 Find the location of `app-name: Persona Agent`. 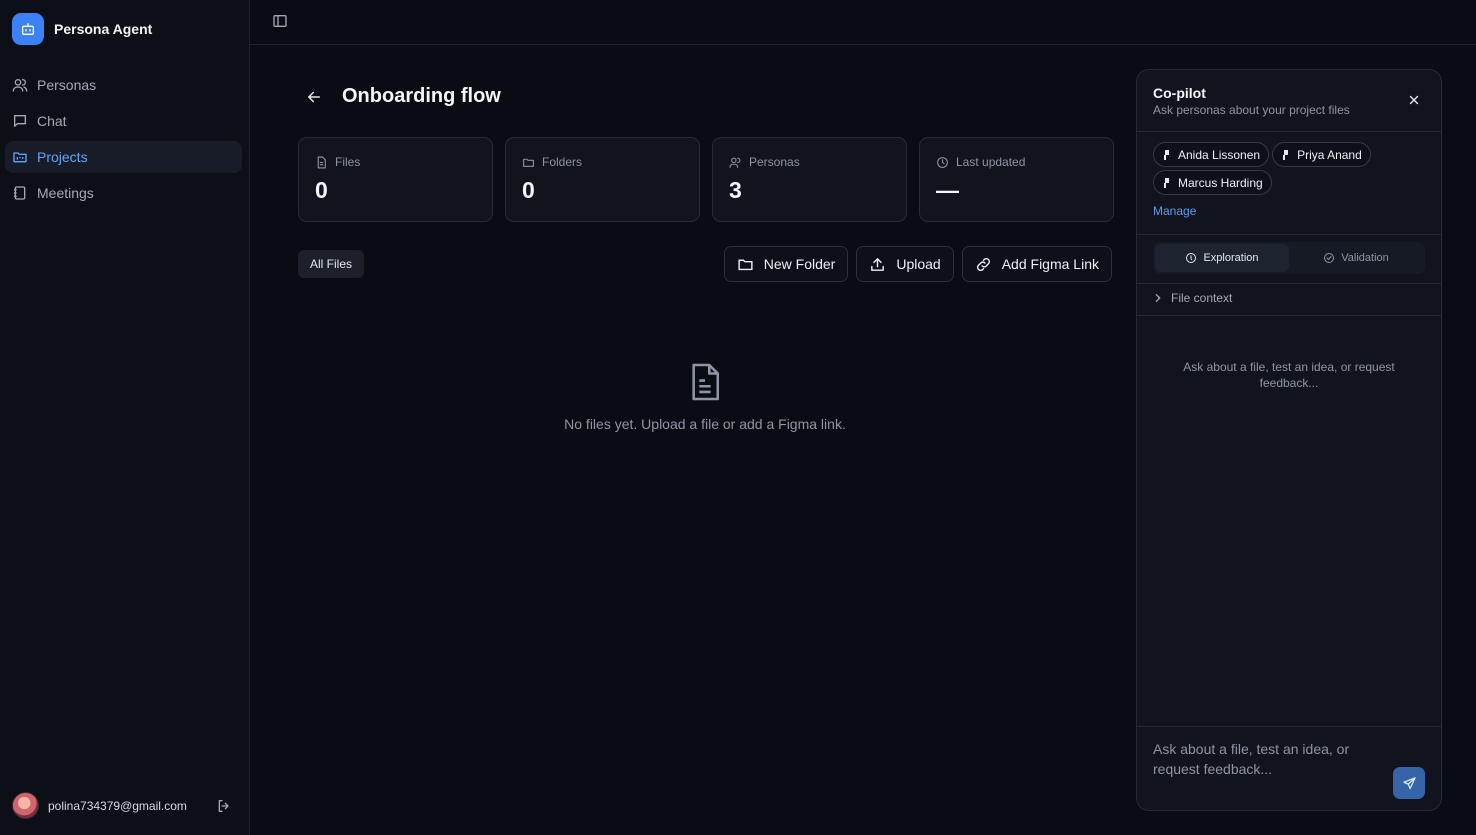

app-name: Persona Agent is located at coordinates (103, 29).